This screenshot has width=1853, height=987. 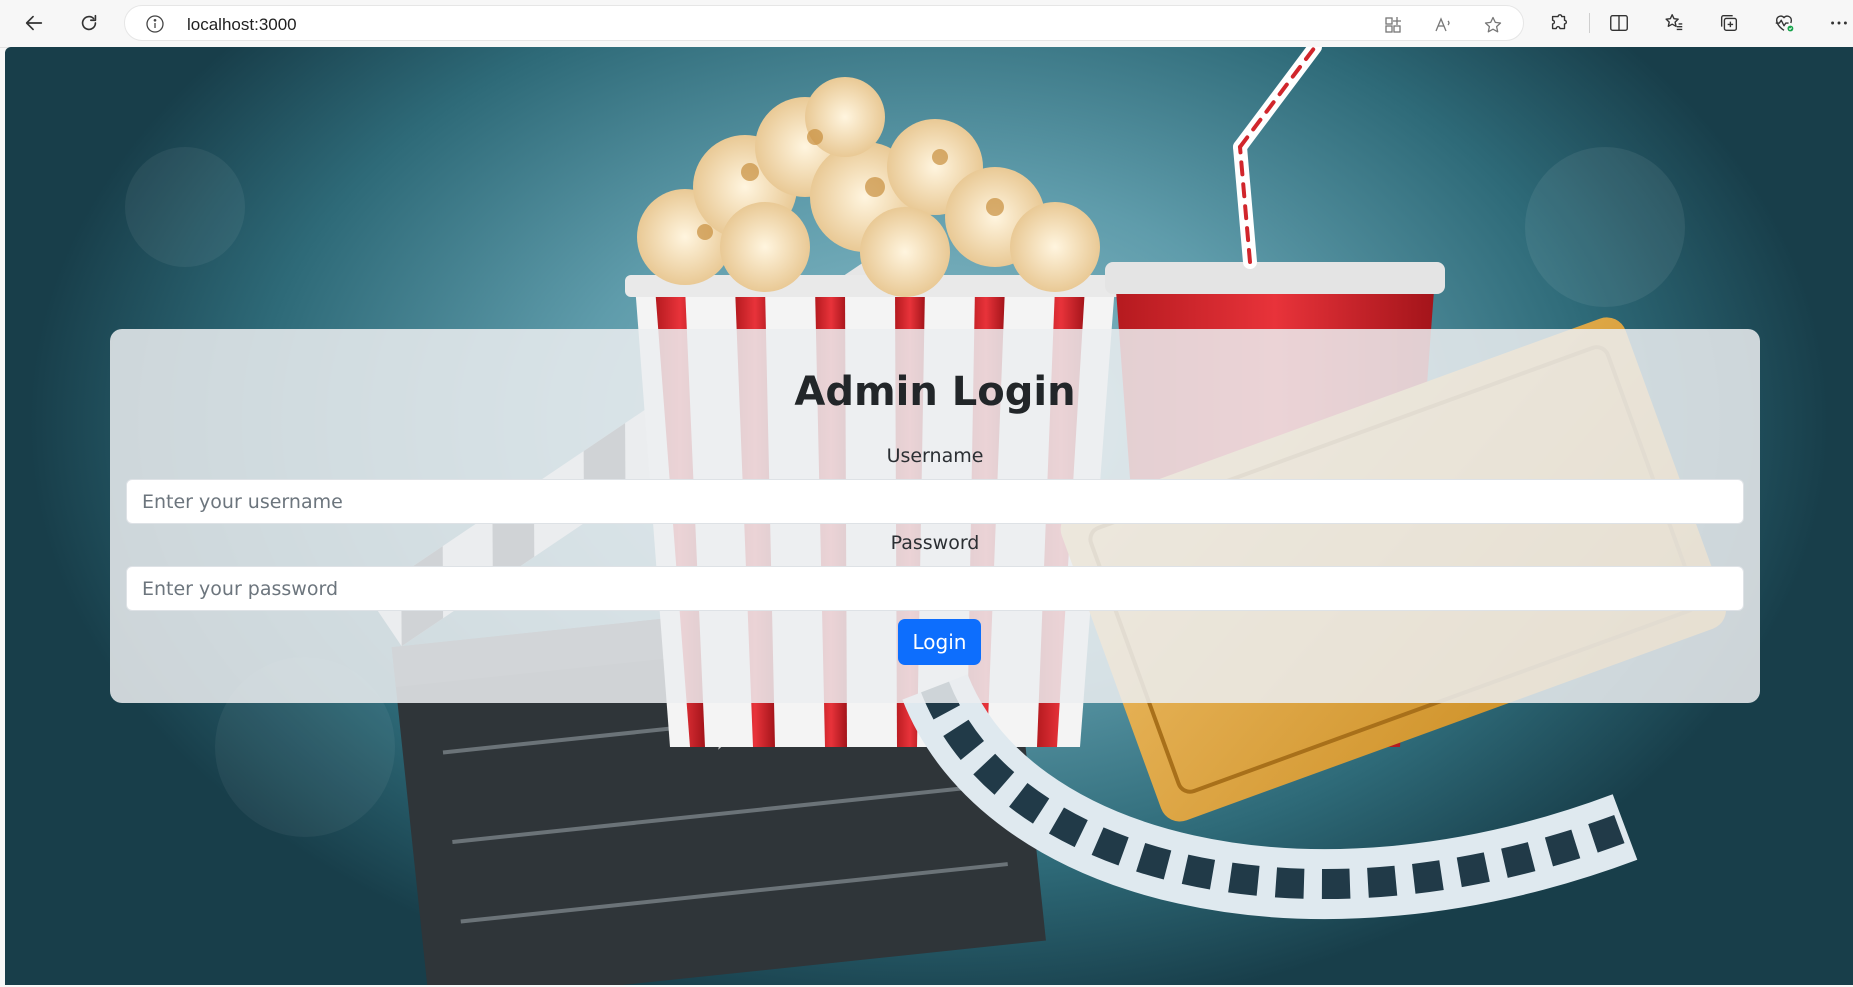 I want to click on arrow-left-icon, so click(x=34, y=23).